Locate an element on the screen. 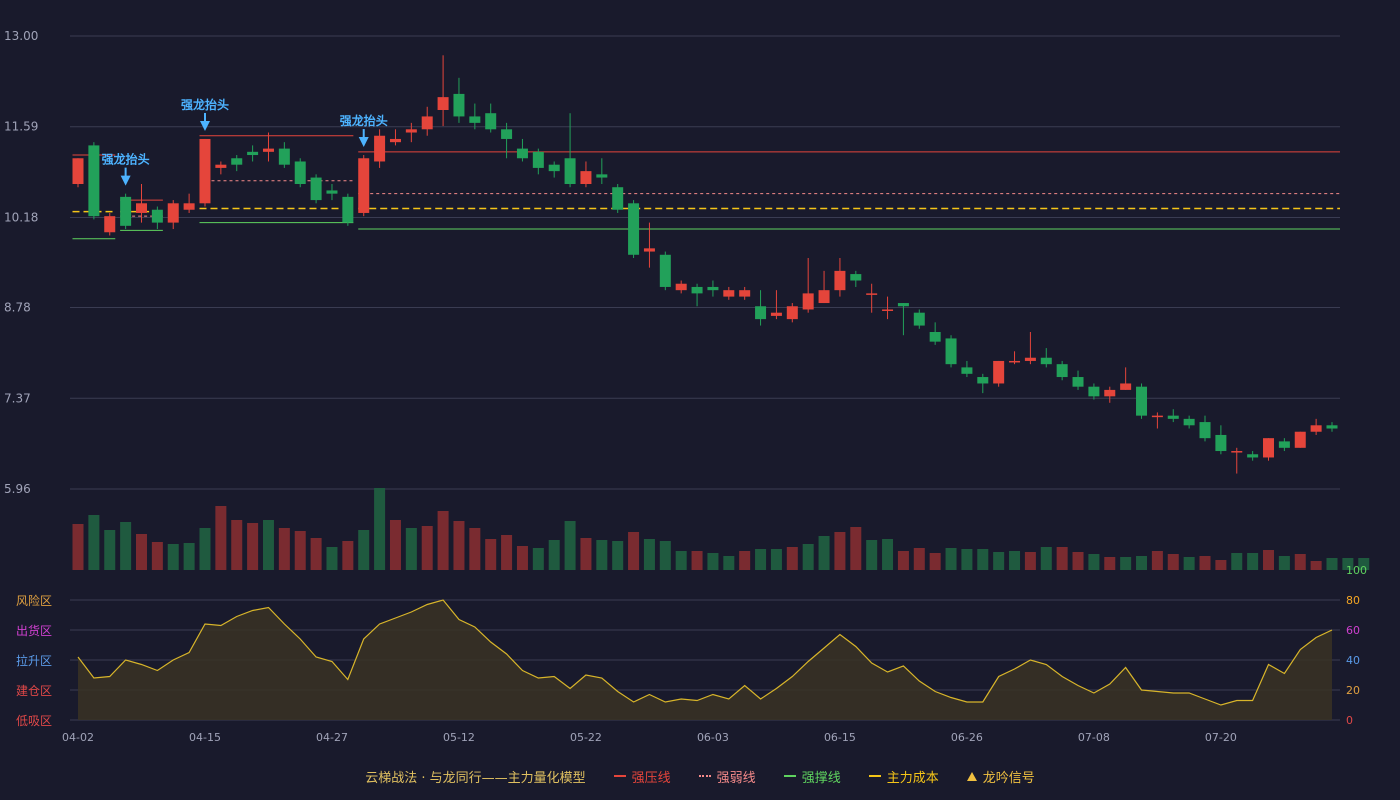 This screenshot has height=800, width=1400. date-tick-label: 04-15 is located at coordinates (205, 737).